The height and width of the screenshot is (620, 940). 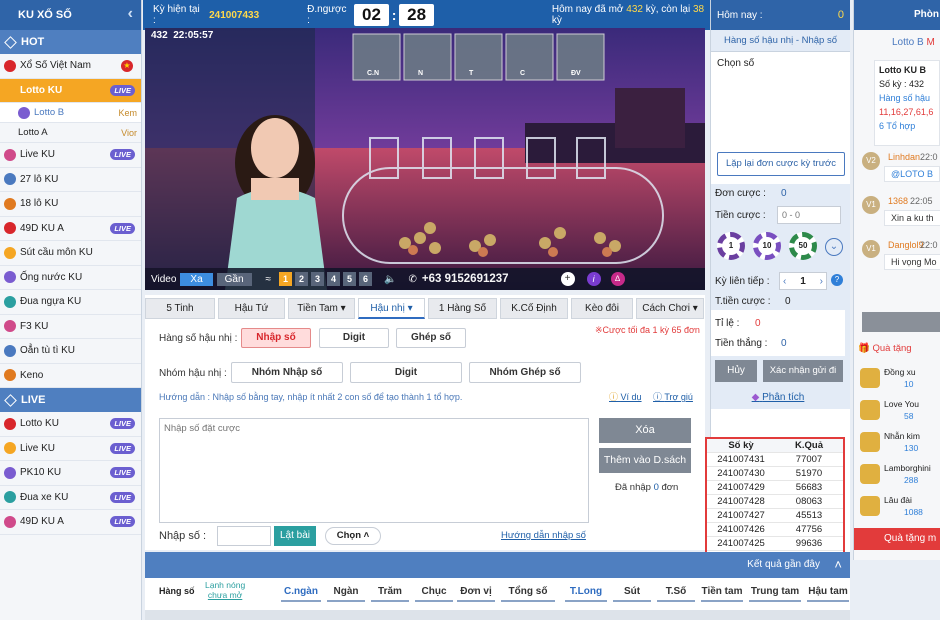 I want to click on chip-10: 10, so click(x=767, y=246).